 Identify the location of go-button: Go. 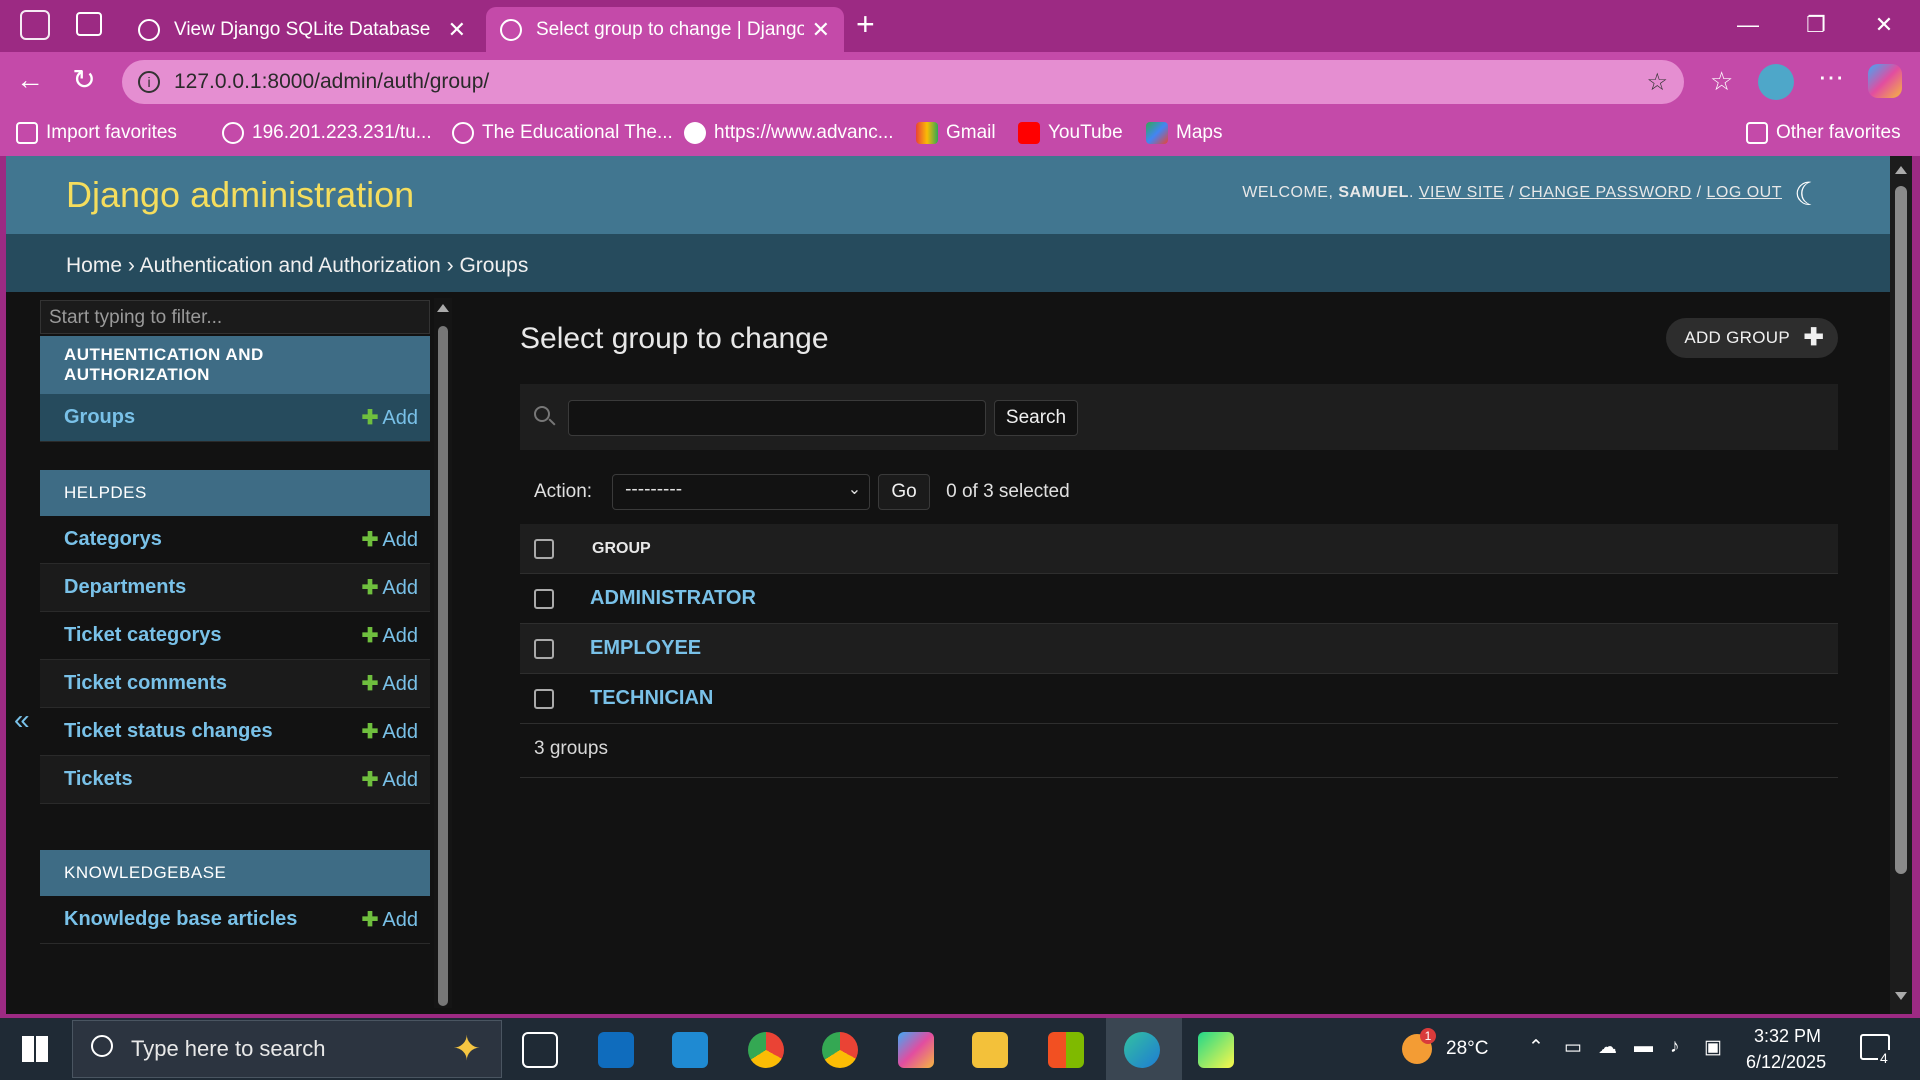
(904, 492).